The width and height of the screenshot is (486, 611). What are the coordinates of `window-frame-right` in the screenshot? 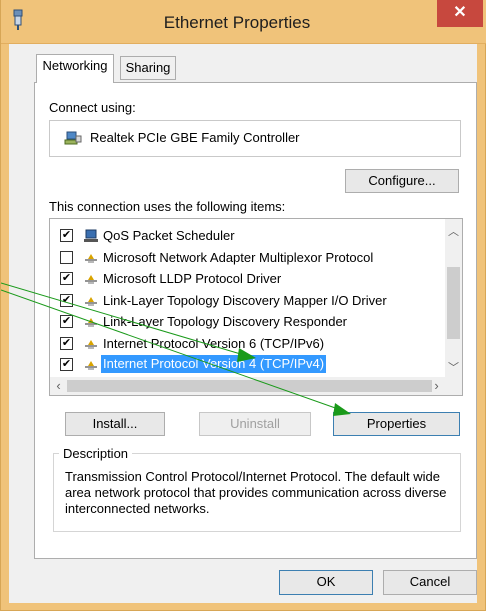 It's located at (481, 327).